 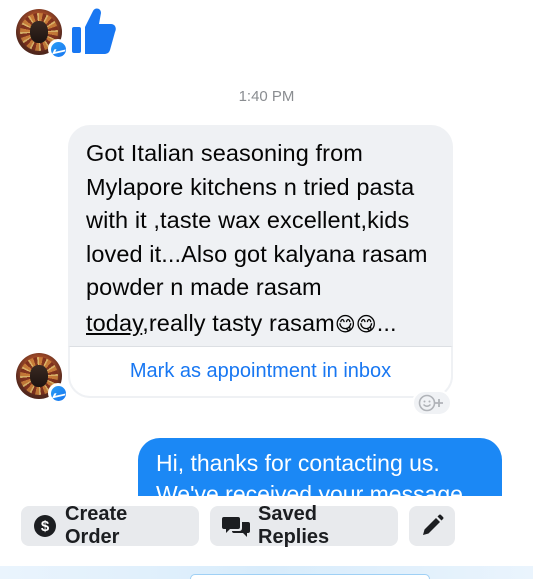 What do you see at coordinates (304, 525) in the screenshot?
I see `saved-replies-button: Saved Replies` at bounding box center [304, 525].